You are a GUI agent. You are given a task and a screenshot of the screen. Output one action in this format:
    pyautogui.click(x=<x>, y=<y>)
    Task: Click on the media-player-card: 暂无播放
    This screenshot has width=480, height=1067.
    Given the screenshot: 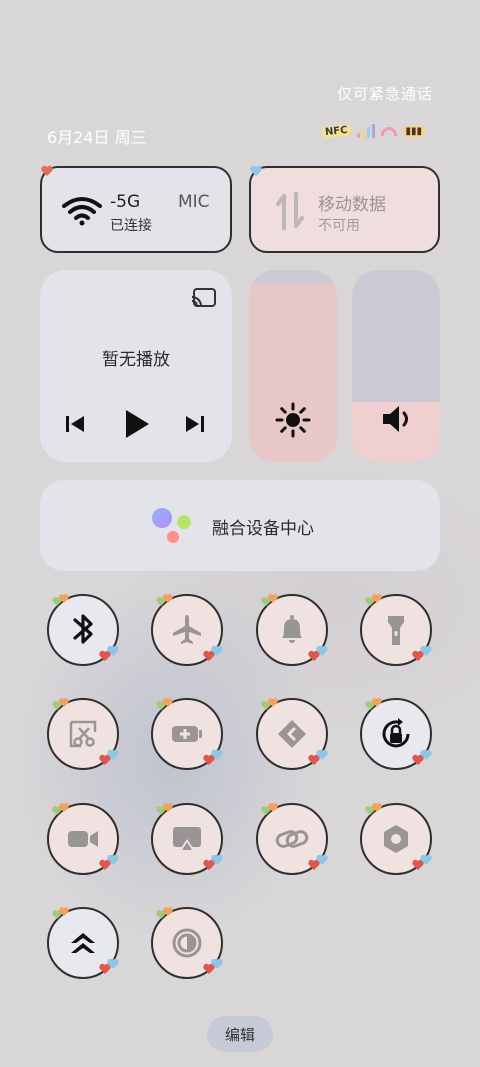 What is the action you would take?
    pyautogui.click(x=136, y=366)
    